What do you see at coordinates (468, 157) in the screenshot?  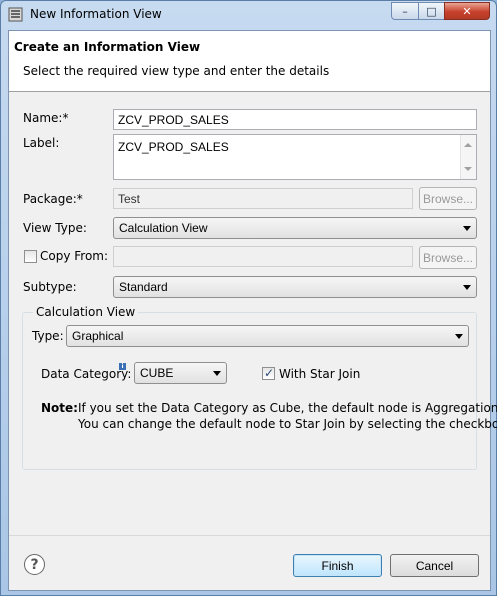 I see `label-scrollbar` at bounding box center [468, 157].